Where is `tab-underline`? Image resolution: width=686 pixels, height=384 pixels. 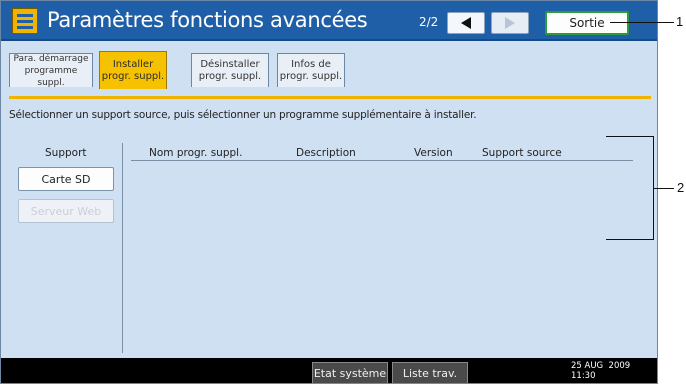
tab-underline is located at coordinates (330, 97).